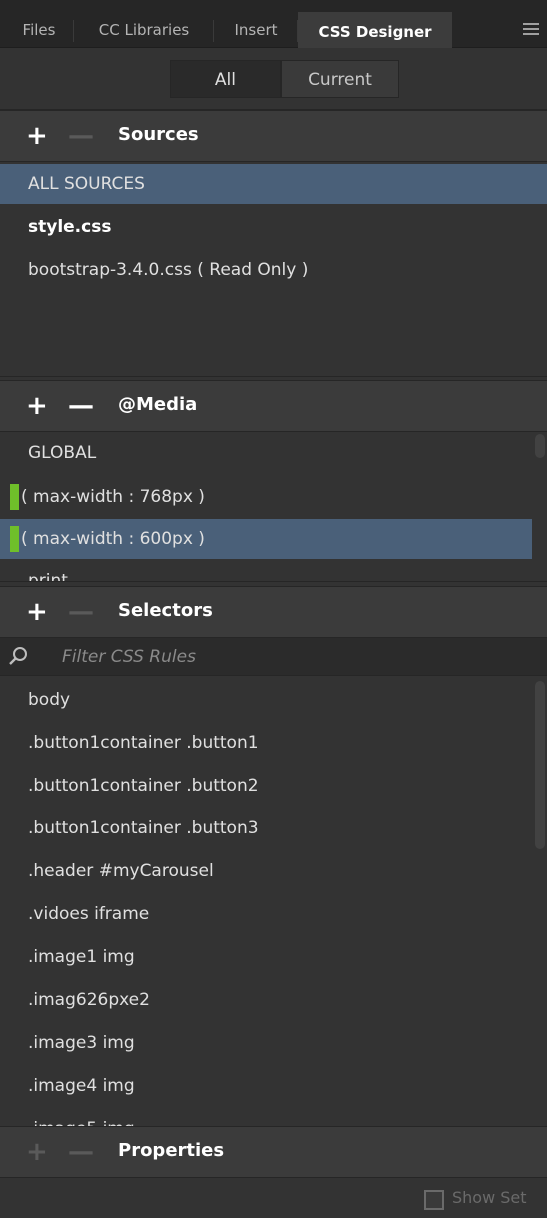 The height and width of the screenshot is (1218, 547). What do you see at coordinates (113, 497) in the screenshot?
I see `media-item-label: ( max-width : 768px )` at bounding box center [113, 497].